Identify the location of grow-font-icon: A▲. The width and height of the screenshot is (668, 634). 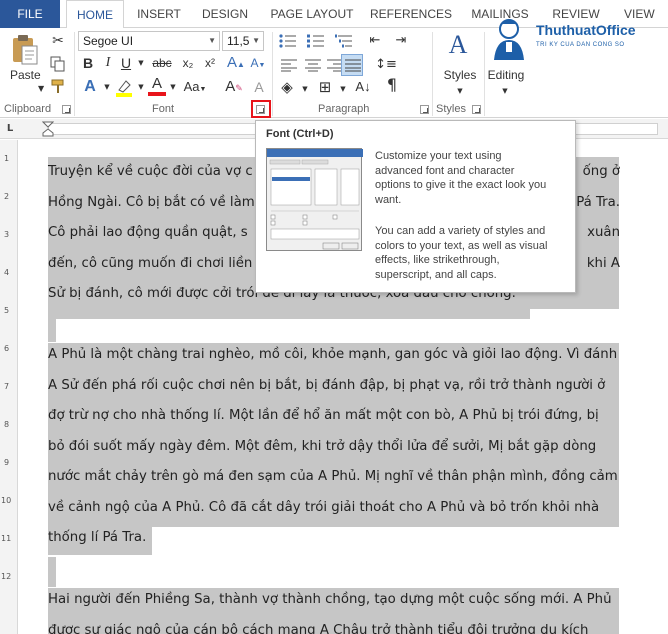
(236, 64).